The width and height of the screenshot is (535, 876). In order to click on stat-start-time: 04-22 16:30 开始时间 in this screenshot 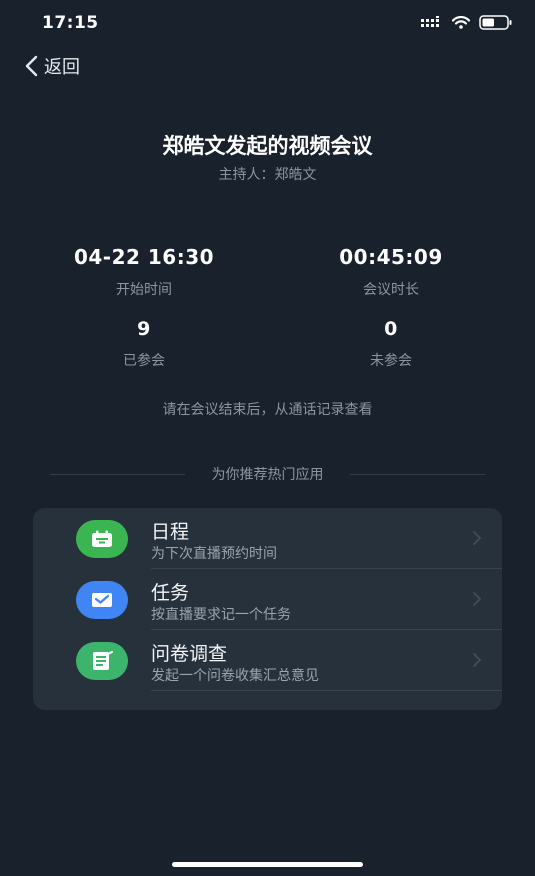, I will do `click(144, 272)`.